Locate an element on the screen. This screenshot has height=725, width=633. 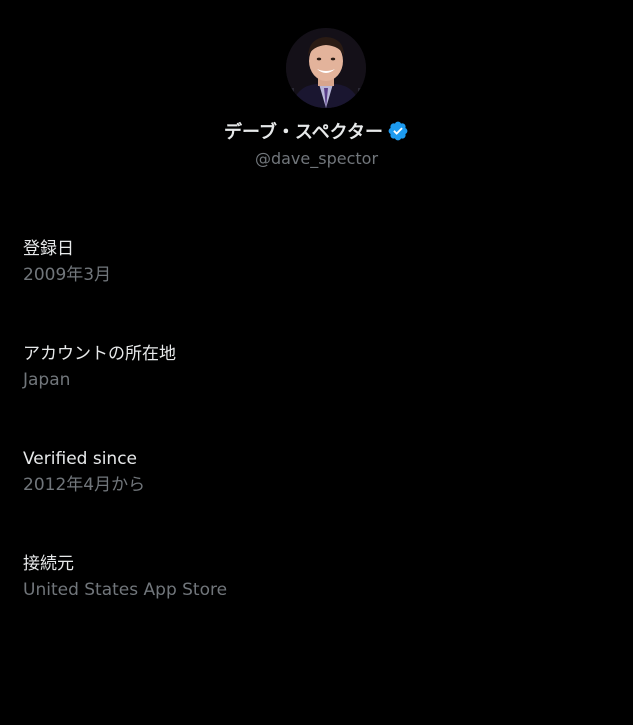
info-item-location: アカウントの所在地 Japan is located at coordinates (318, 393).